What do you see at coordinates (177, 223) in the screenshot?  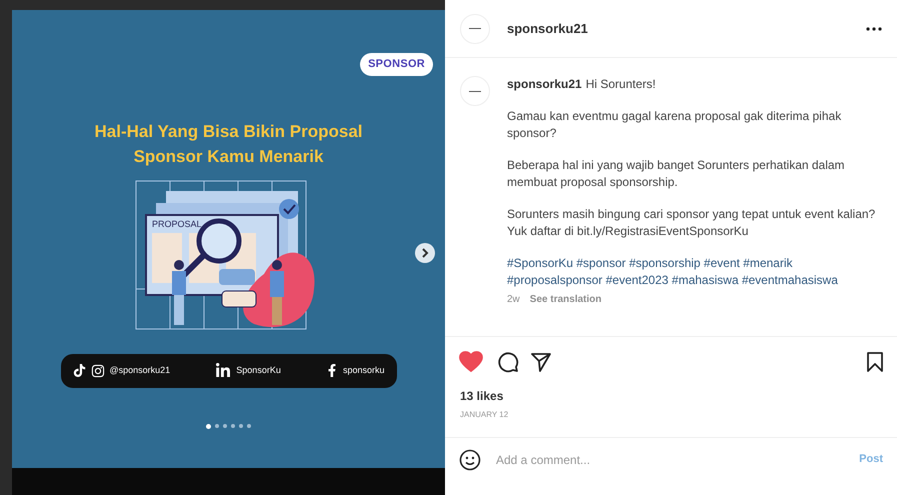 I see `illustration-label: PROPOSAL` at bounding box center [177, 223].